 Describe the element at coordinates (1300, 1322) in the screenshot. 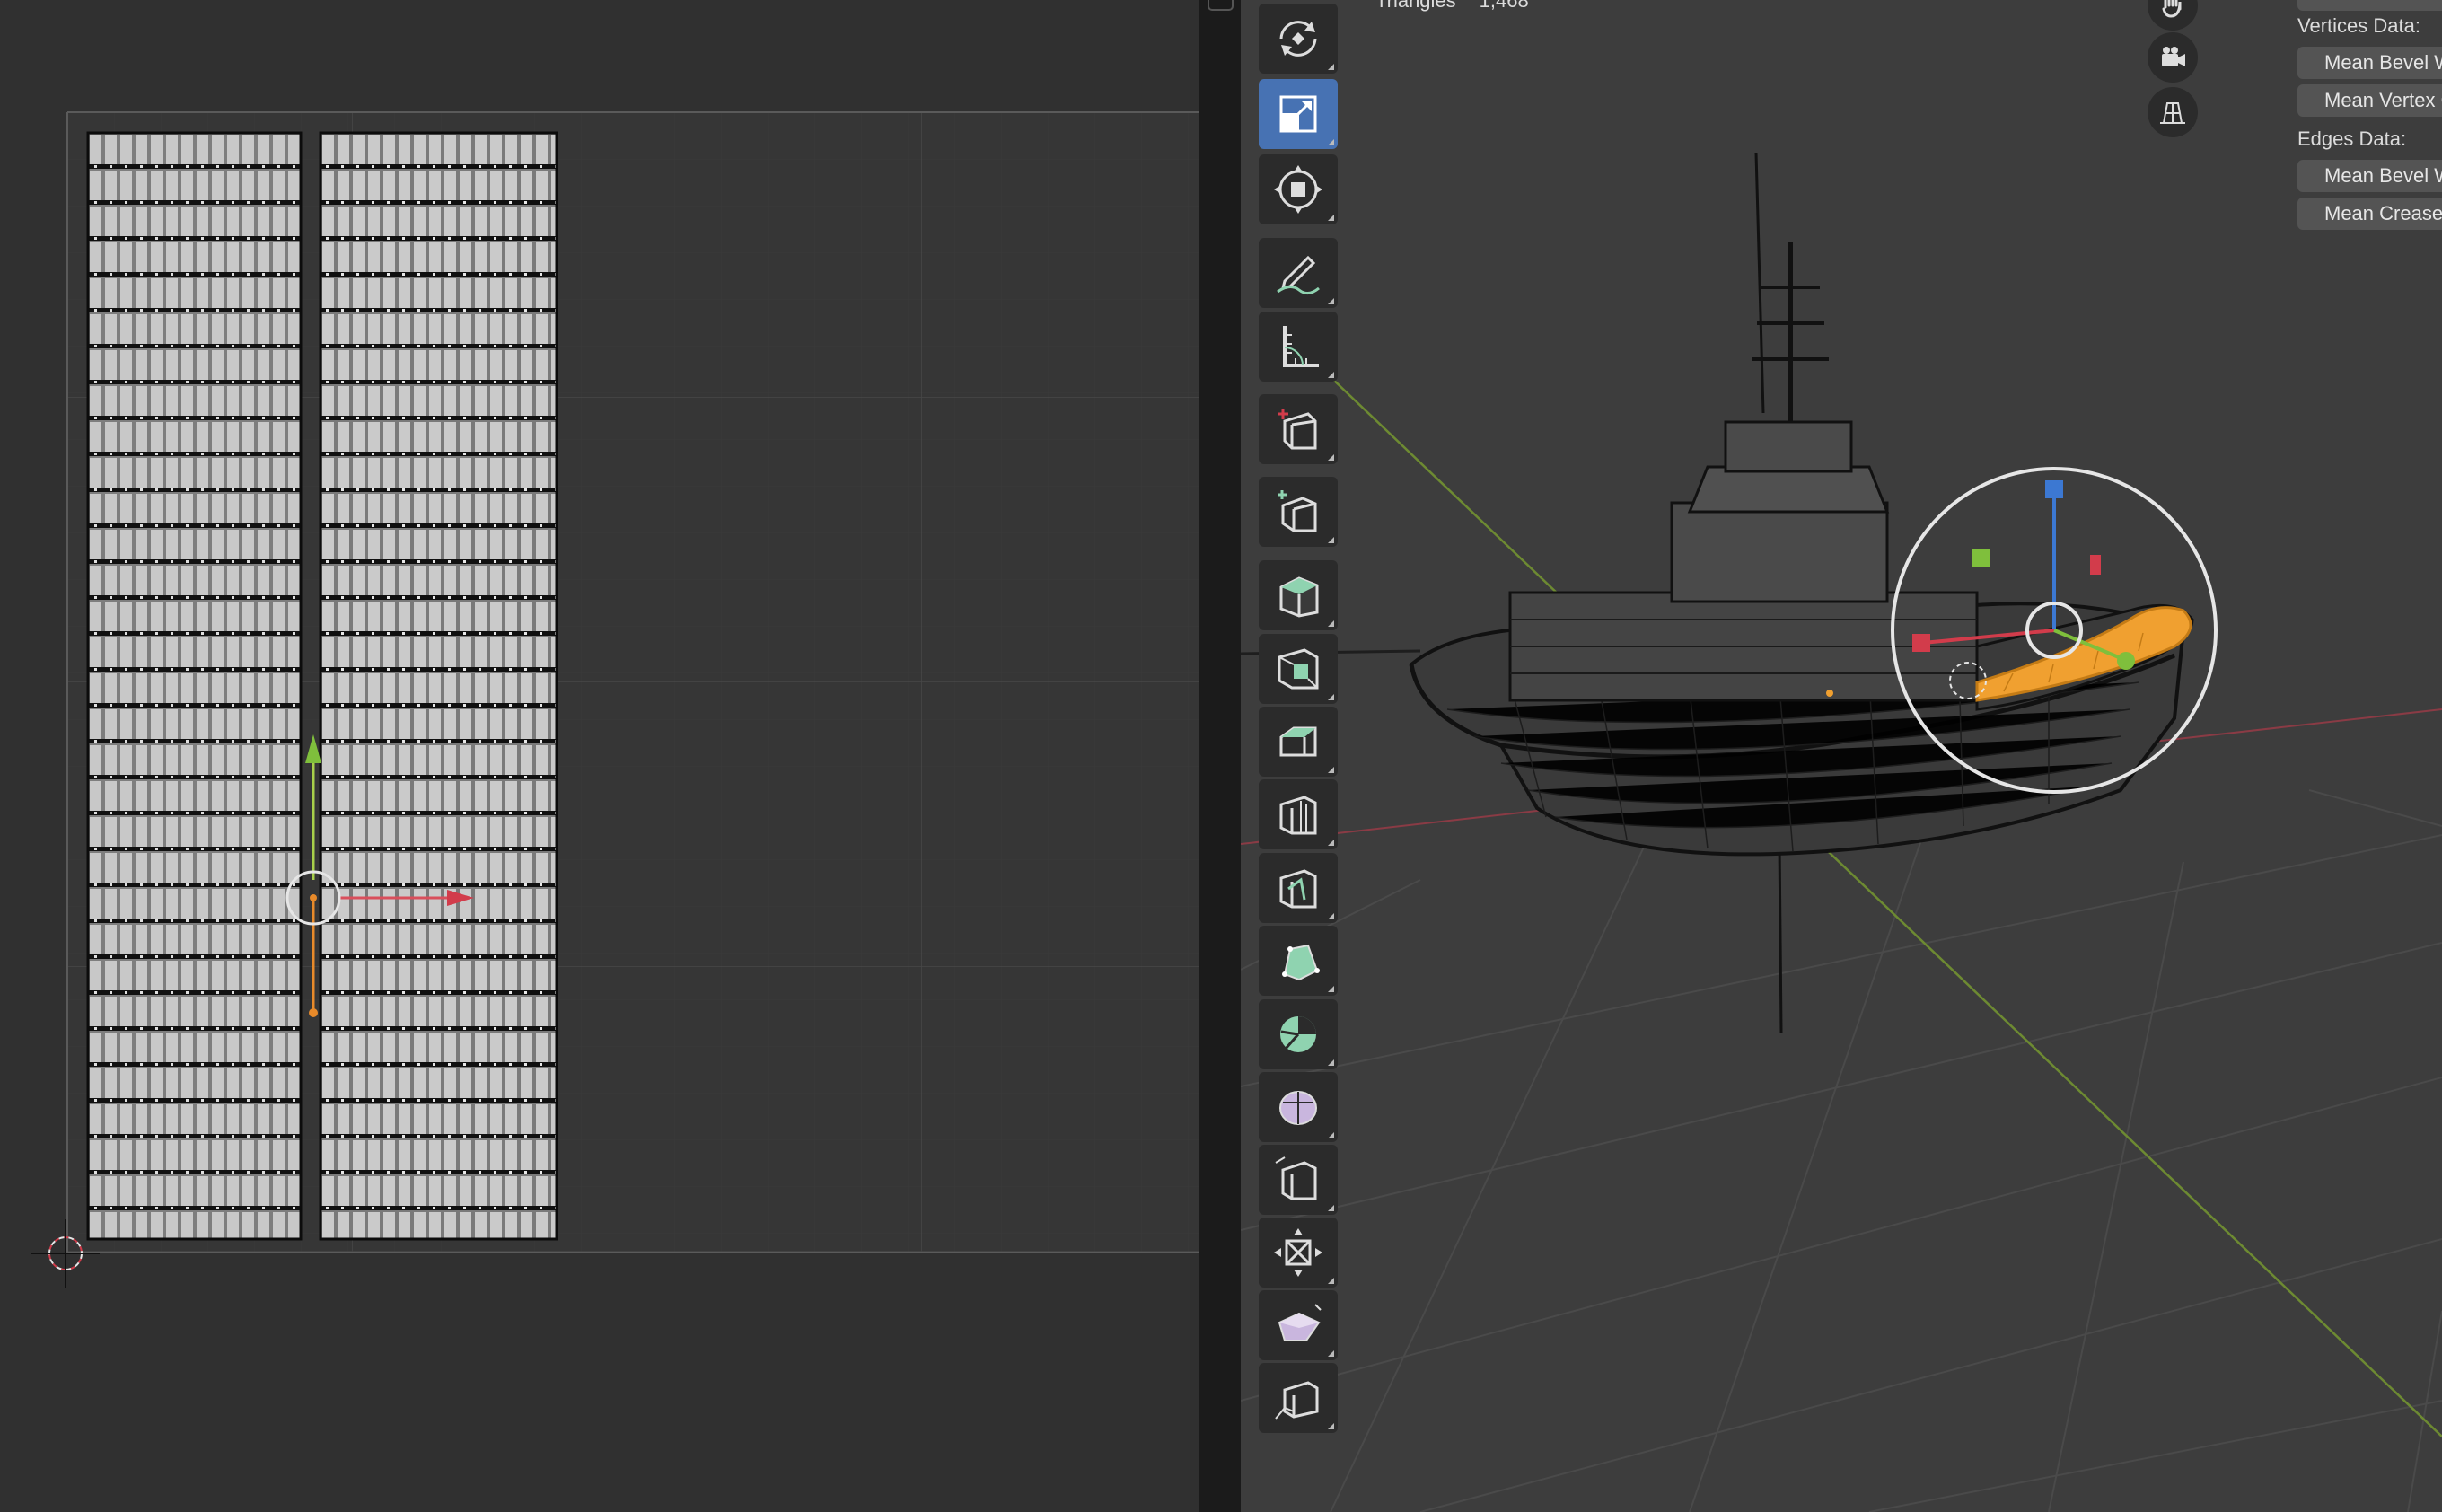

I see `shear-icon` at that location.